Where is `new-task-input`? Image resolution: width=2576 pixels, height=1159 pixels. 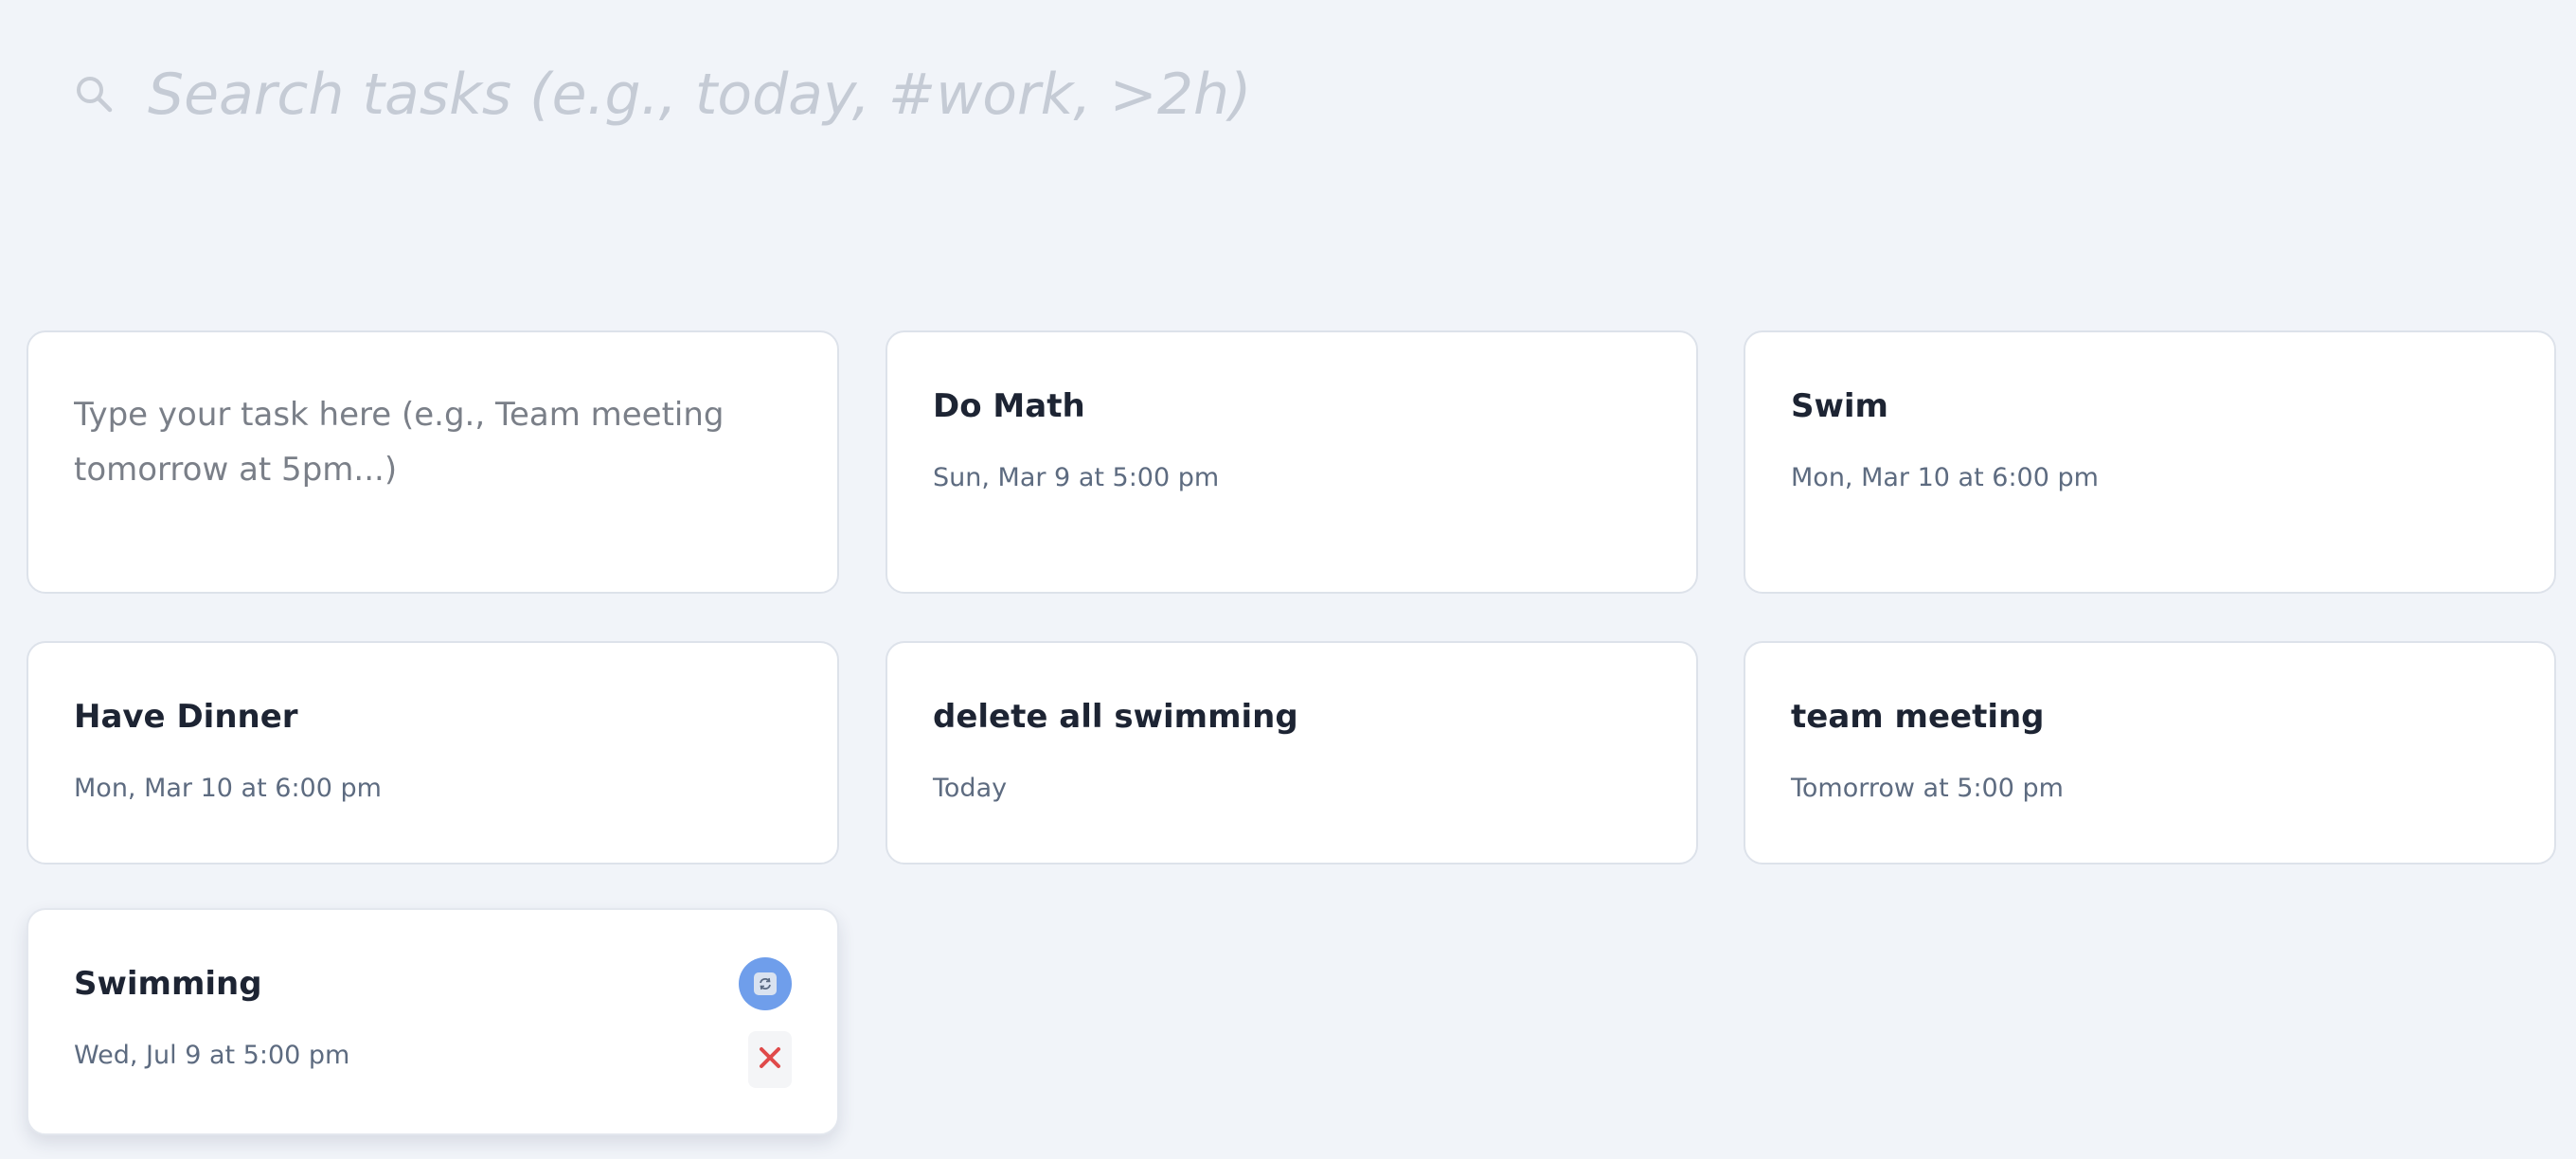
new-task-input is located at coordinates (433, 458).